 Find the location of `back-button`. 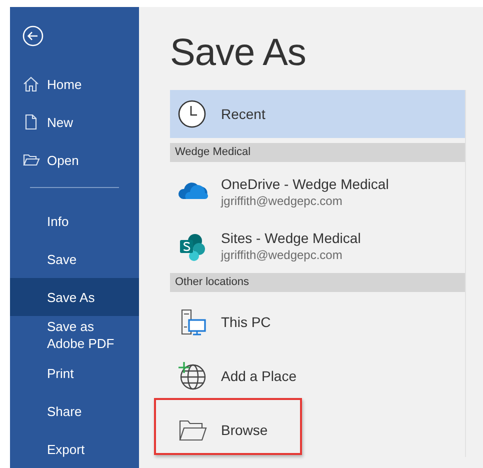

back-button is located at coordinates (33, 36).